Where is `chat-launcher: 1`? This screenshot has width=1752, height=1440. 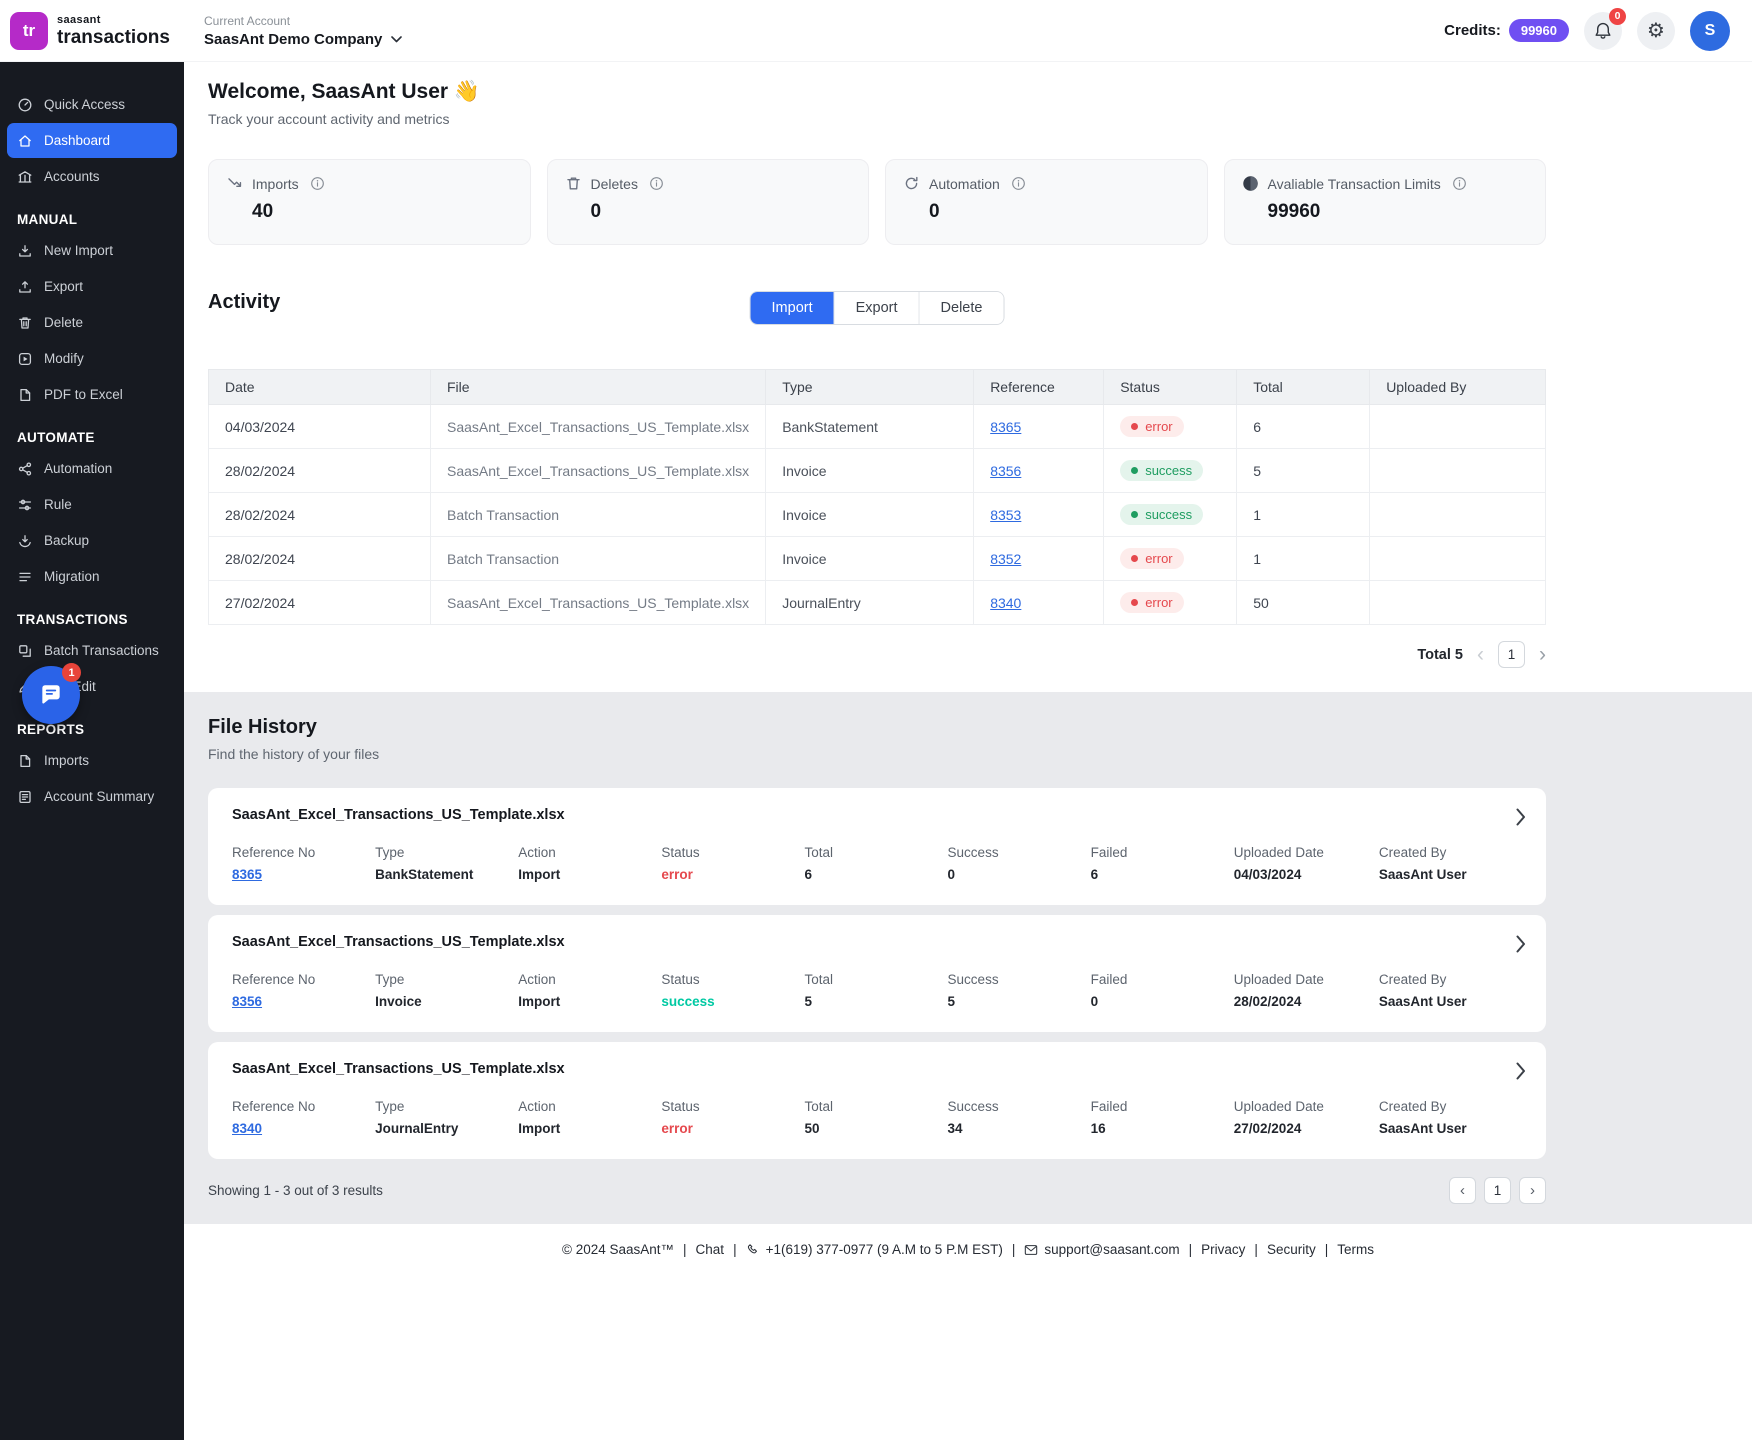 chat-launcher: 1 is located at coordinates (51, 693).